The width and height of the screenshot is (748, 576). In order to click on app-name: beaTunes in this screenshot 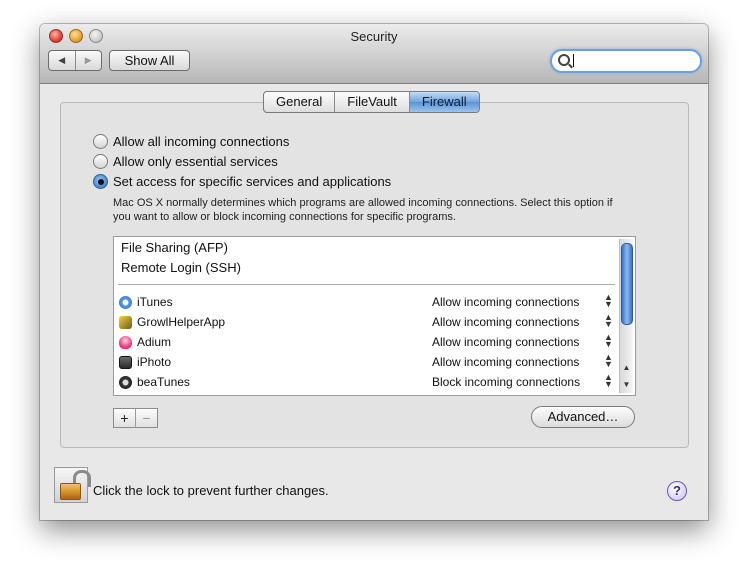, I will do `click(163, 382)`.